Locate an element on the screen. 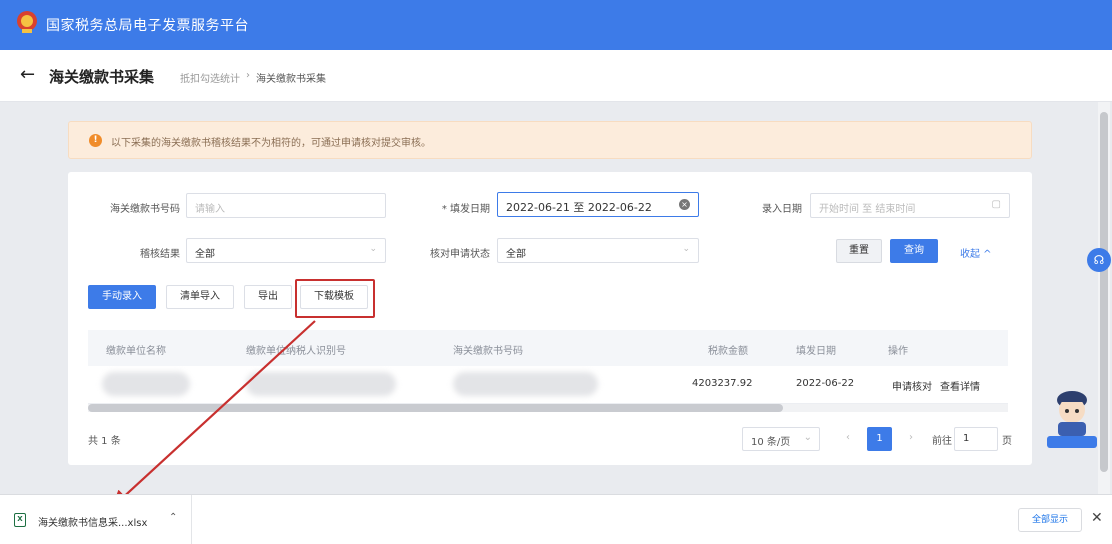 The width and height of the screenshot is (1112, 544). list-import-button: 清单导入 is located at coordinates (200, 297).